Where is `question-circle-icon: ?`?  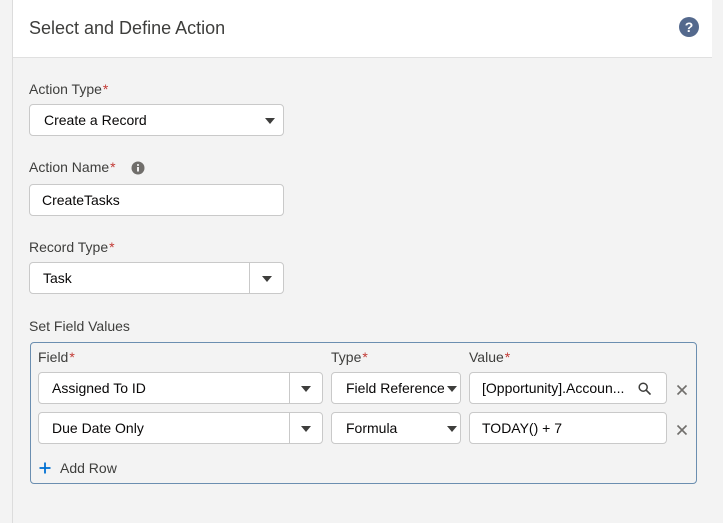 question-circle-icon: ? is located at coordinates (689, 27).